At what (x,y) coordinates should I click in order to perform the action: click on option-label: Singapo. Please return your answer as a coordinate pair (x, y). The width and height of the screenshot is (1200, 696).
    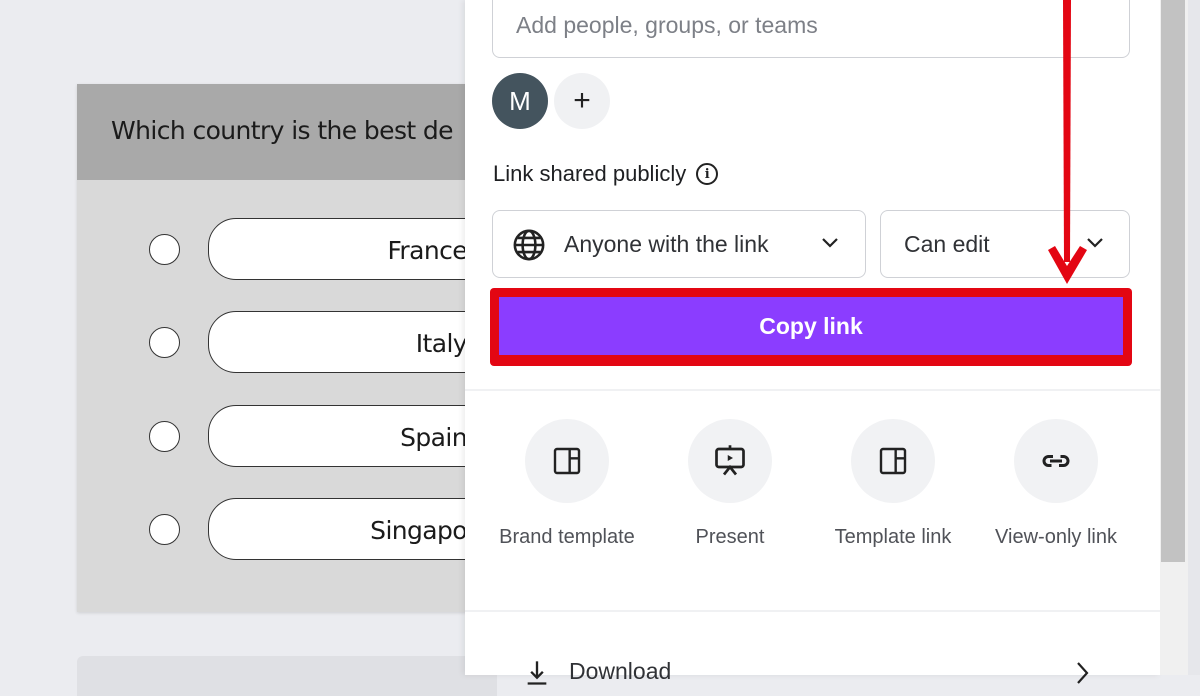
    Looking at the image, I should click on (418, 530).